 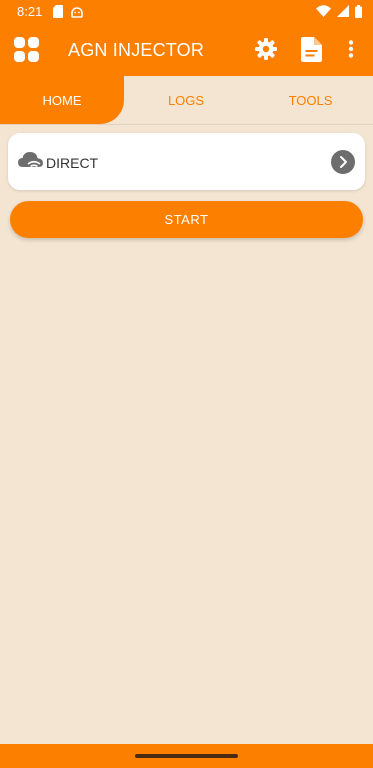 I want to click on connection-mode-card: DIRECT, so click(x=186, y=161).